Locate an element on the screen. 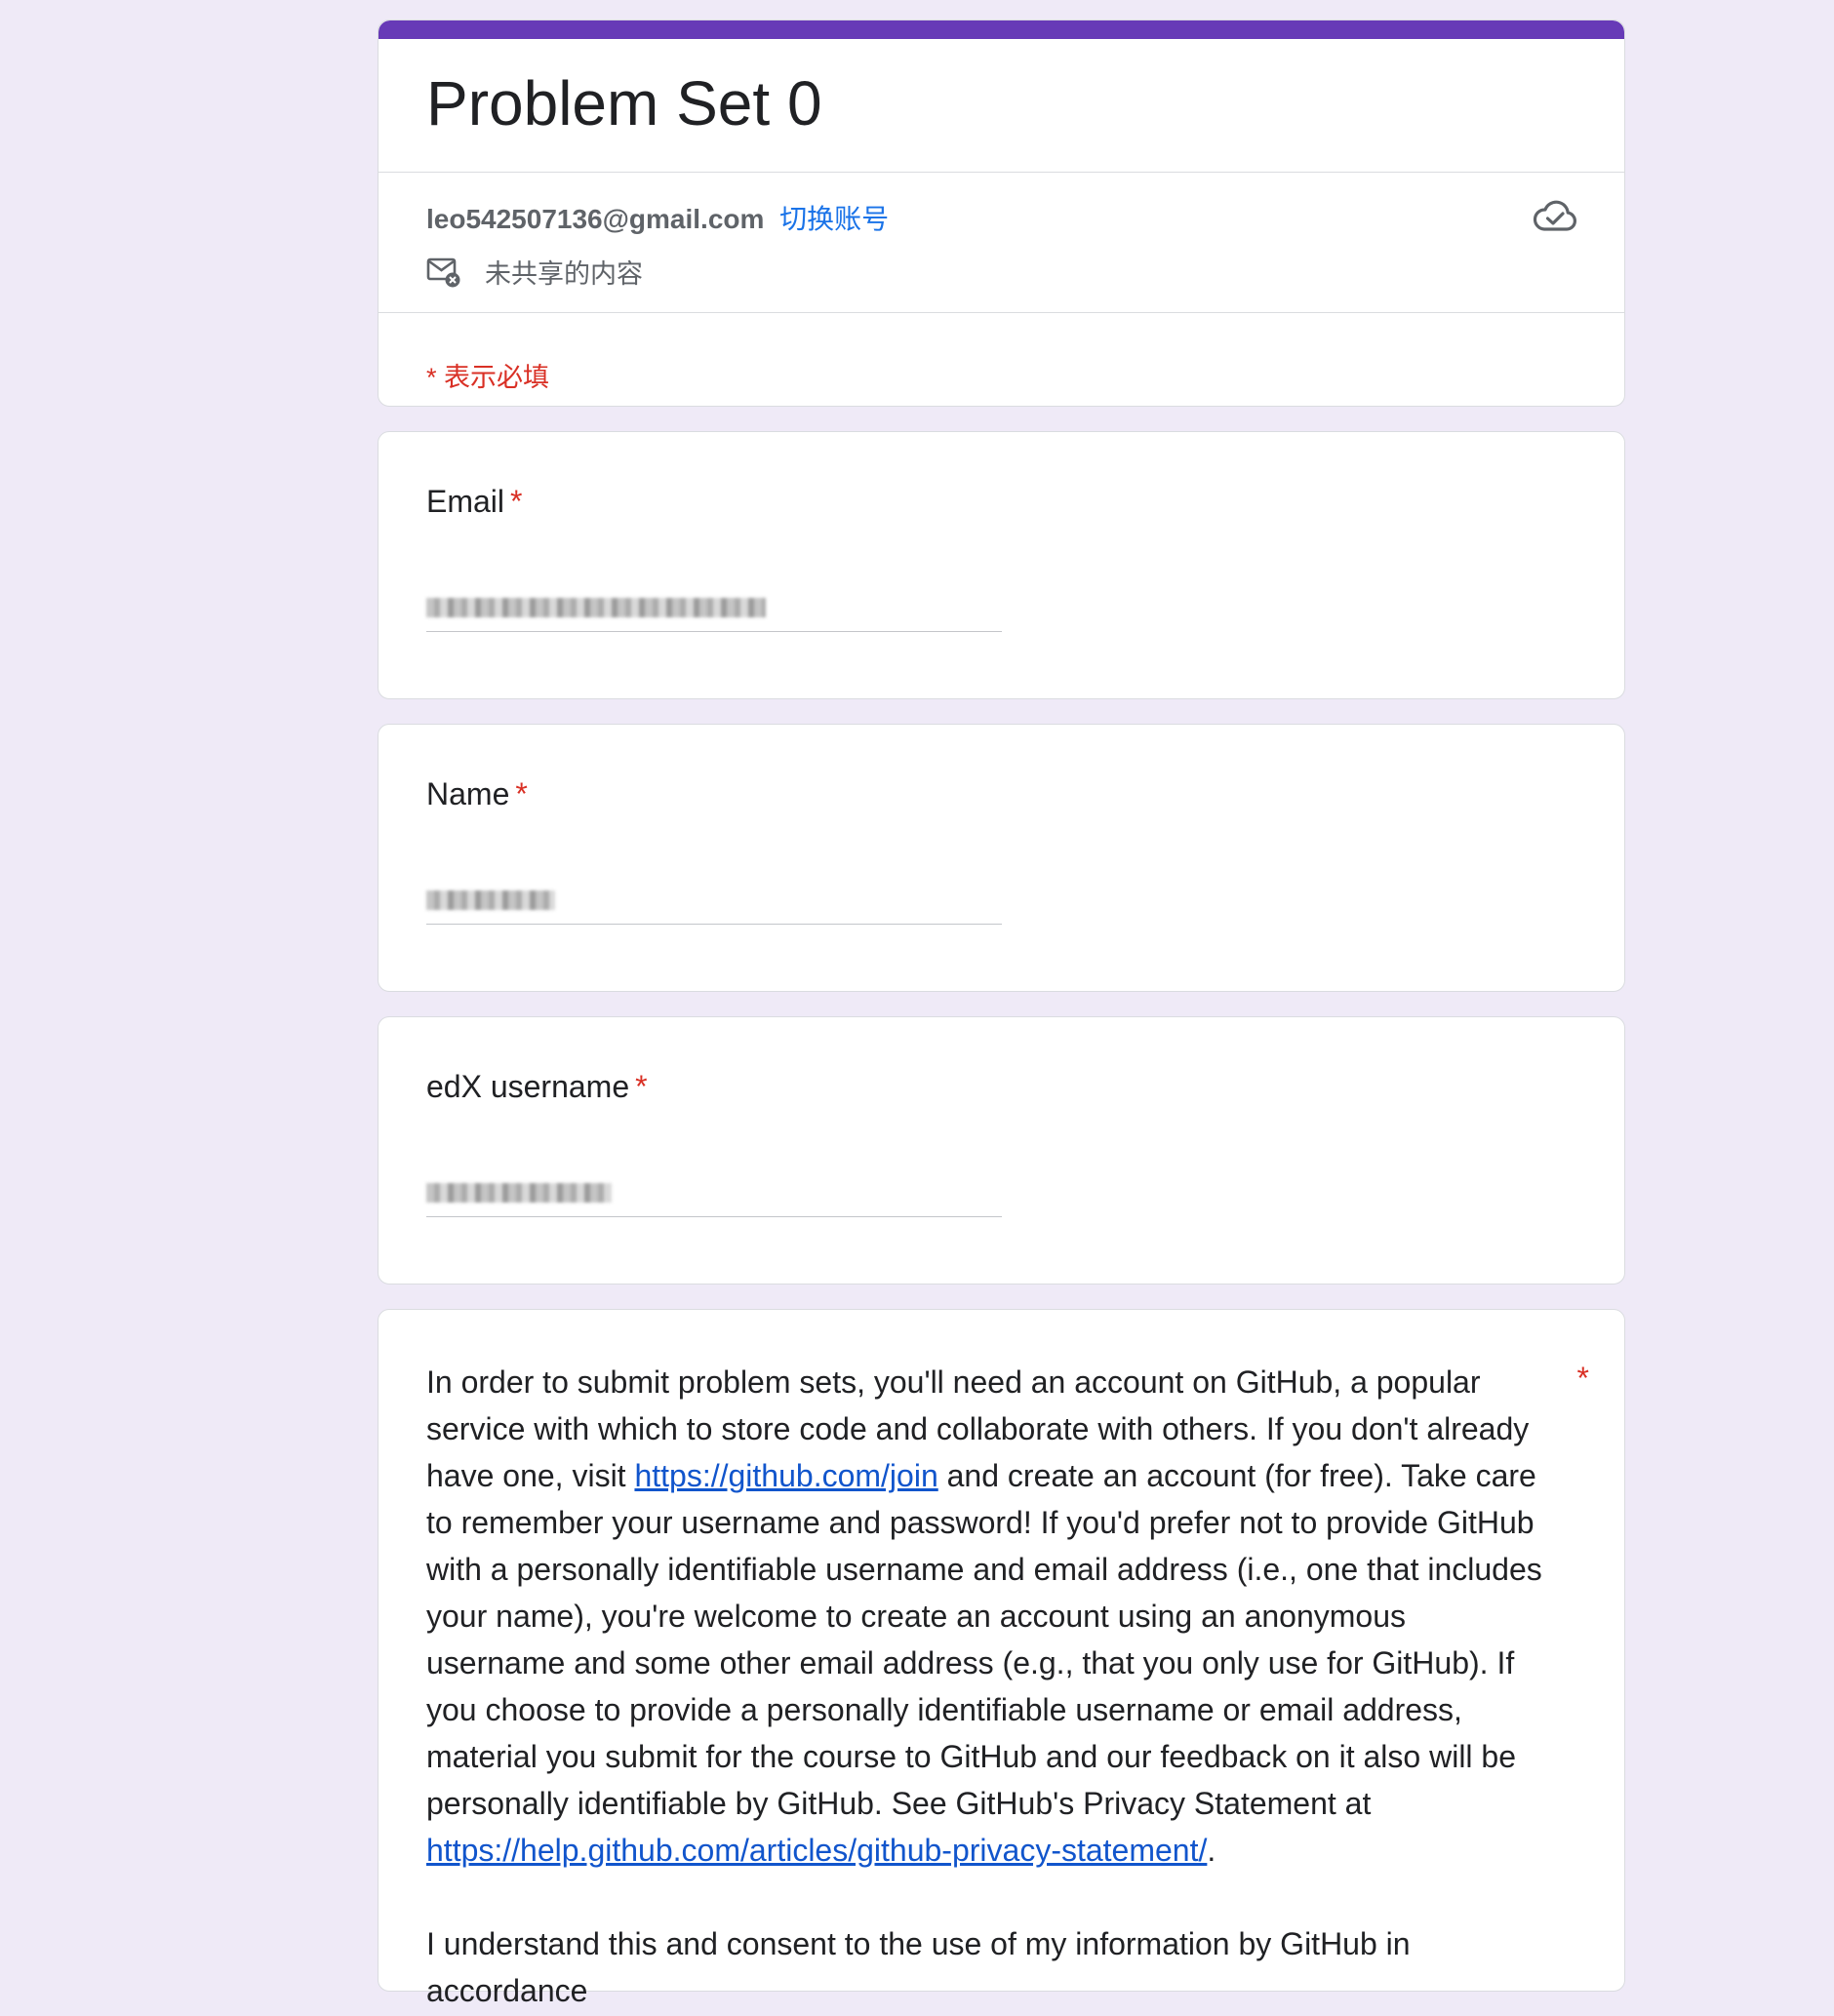  account-row: leo542507136@gmail.com 切换账号 未共享的内容 is located at coordinates (1001, 243).